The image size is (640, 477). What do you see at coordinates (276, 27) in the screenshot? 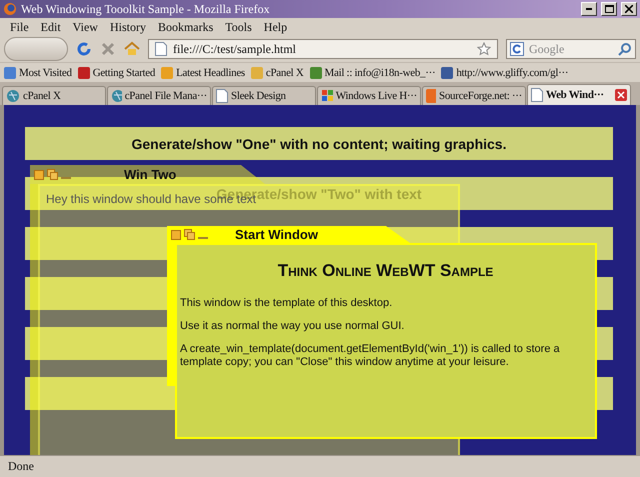
I see `menu-item: Help` at bounding box center [276, 27].